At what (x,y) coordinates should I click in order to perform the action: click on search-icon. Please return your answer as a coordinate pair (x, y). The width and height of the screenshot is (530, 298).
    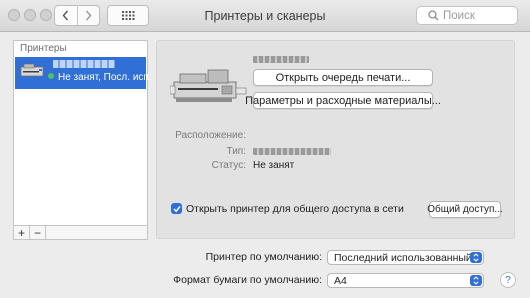
    Looking at the image, I should click on (433, 15).